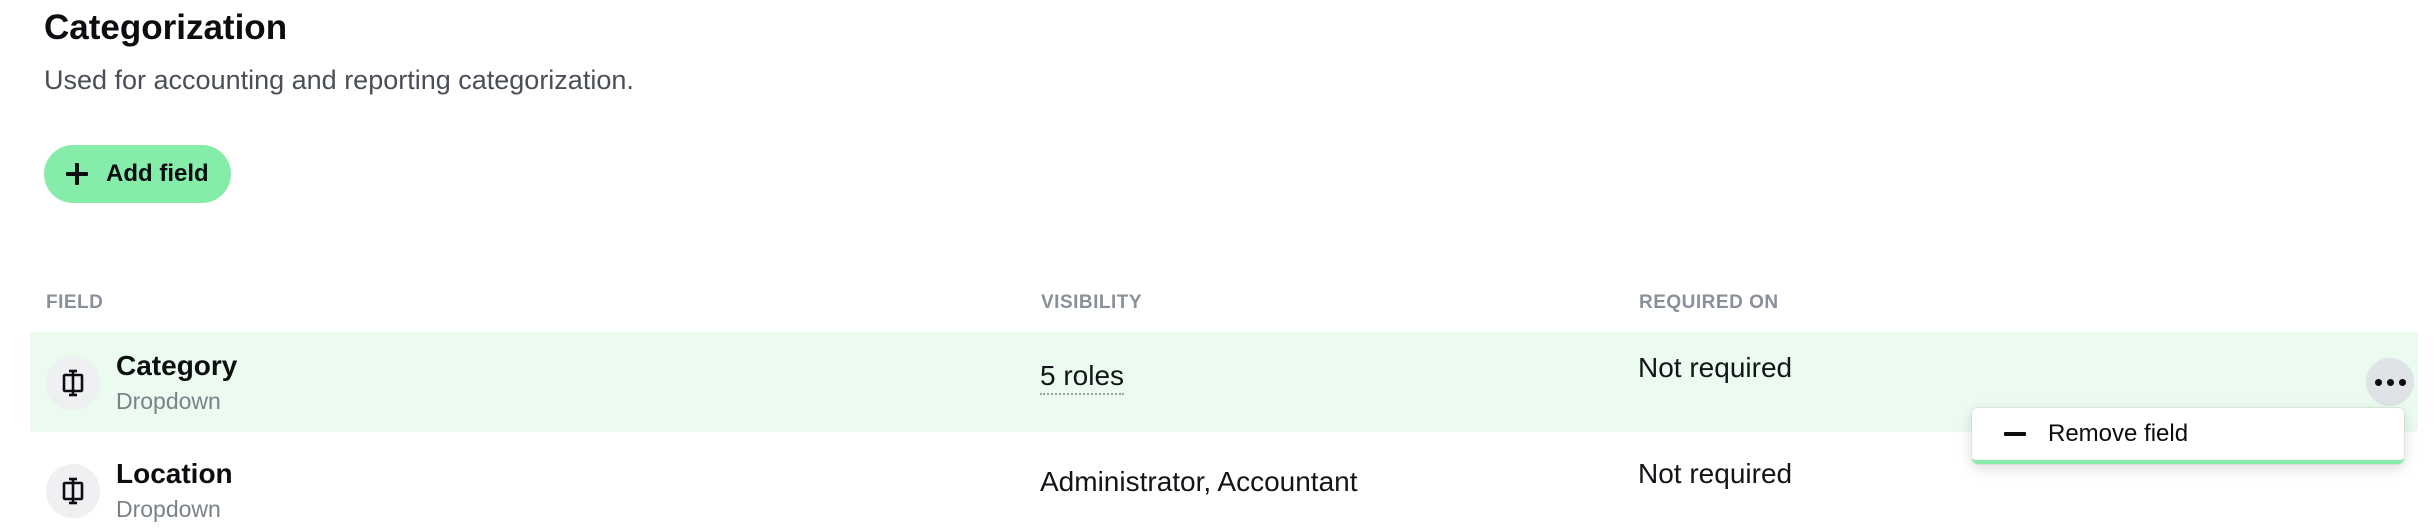 This screenshot has width=2436, height=532. I want to click on column-header-field: FIELD, so click(75, 302).